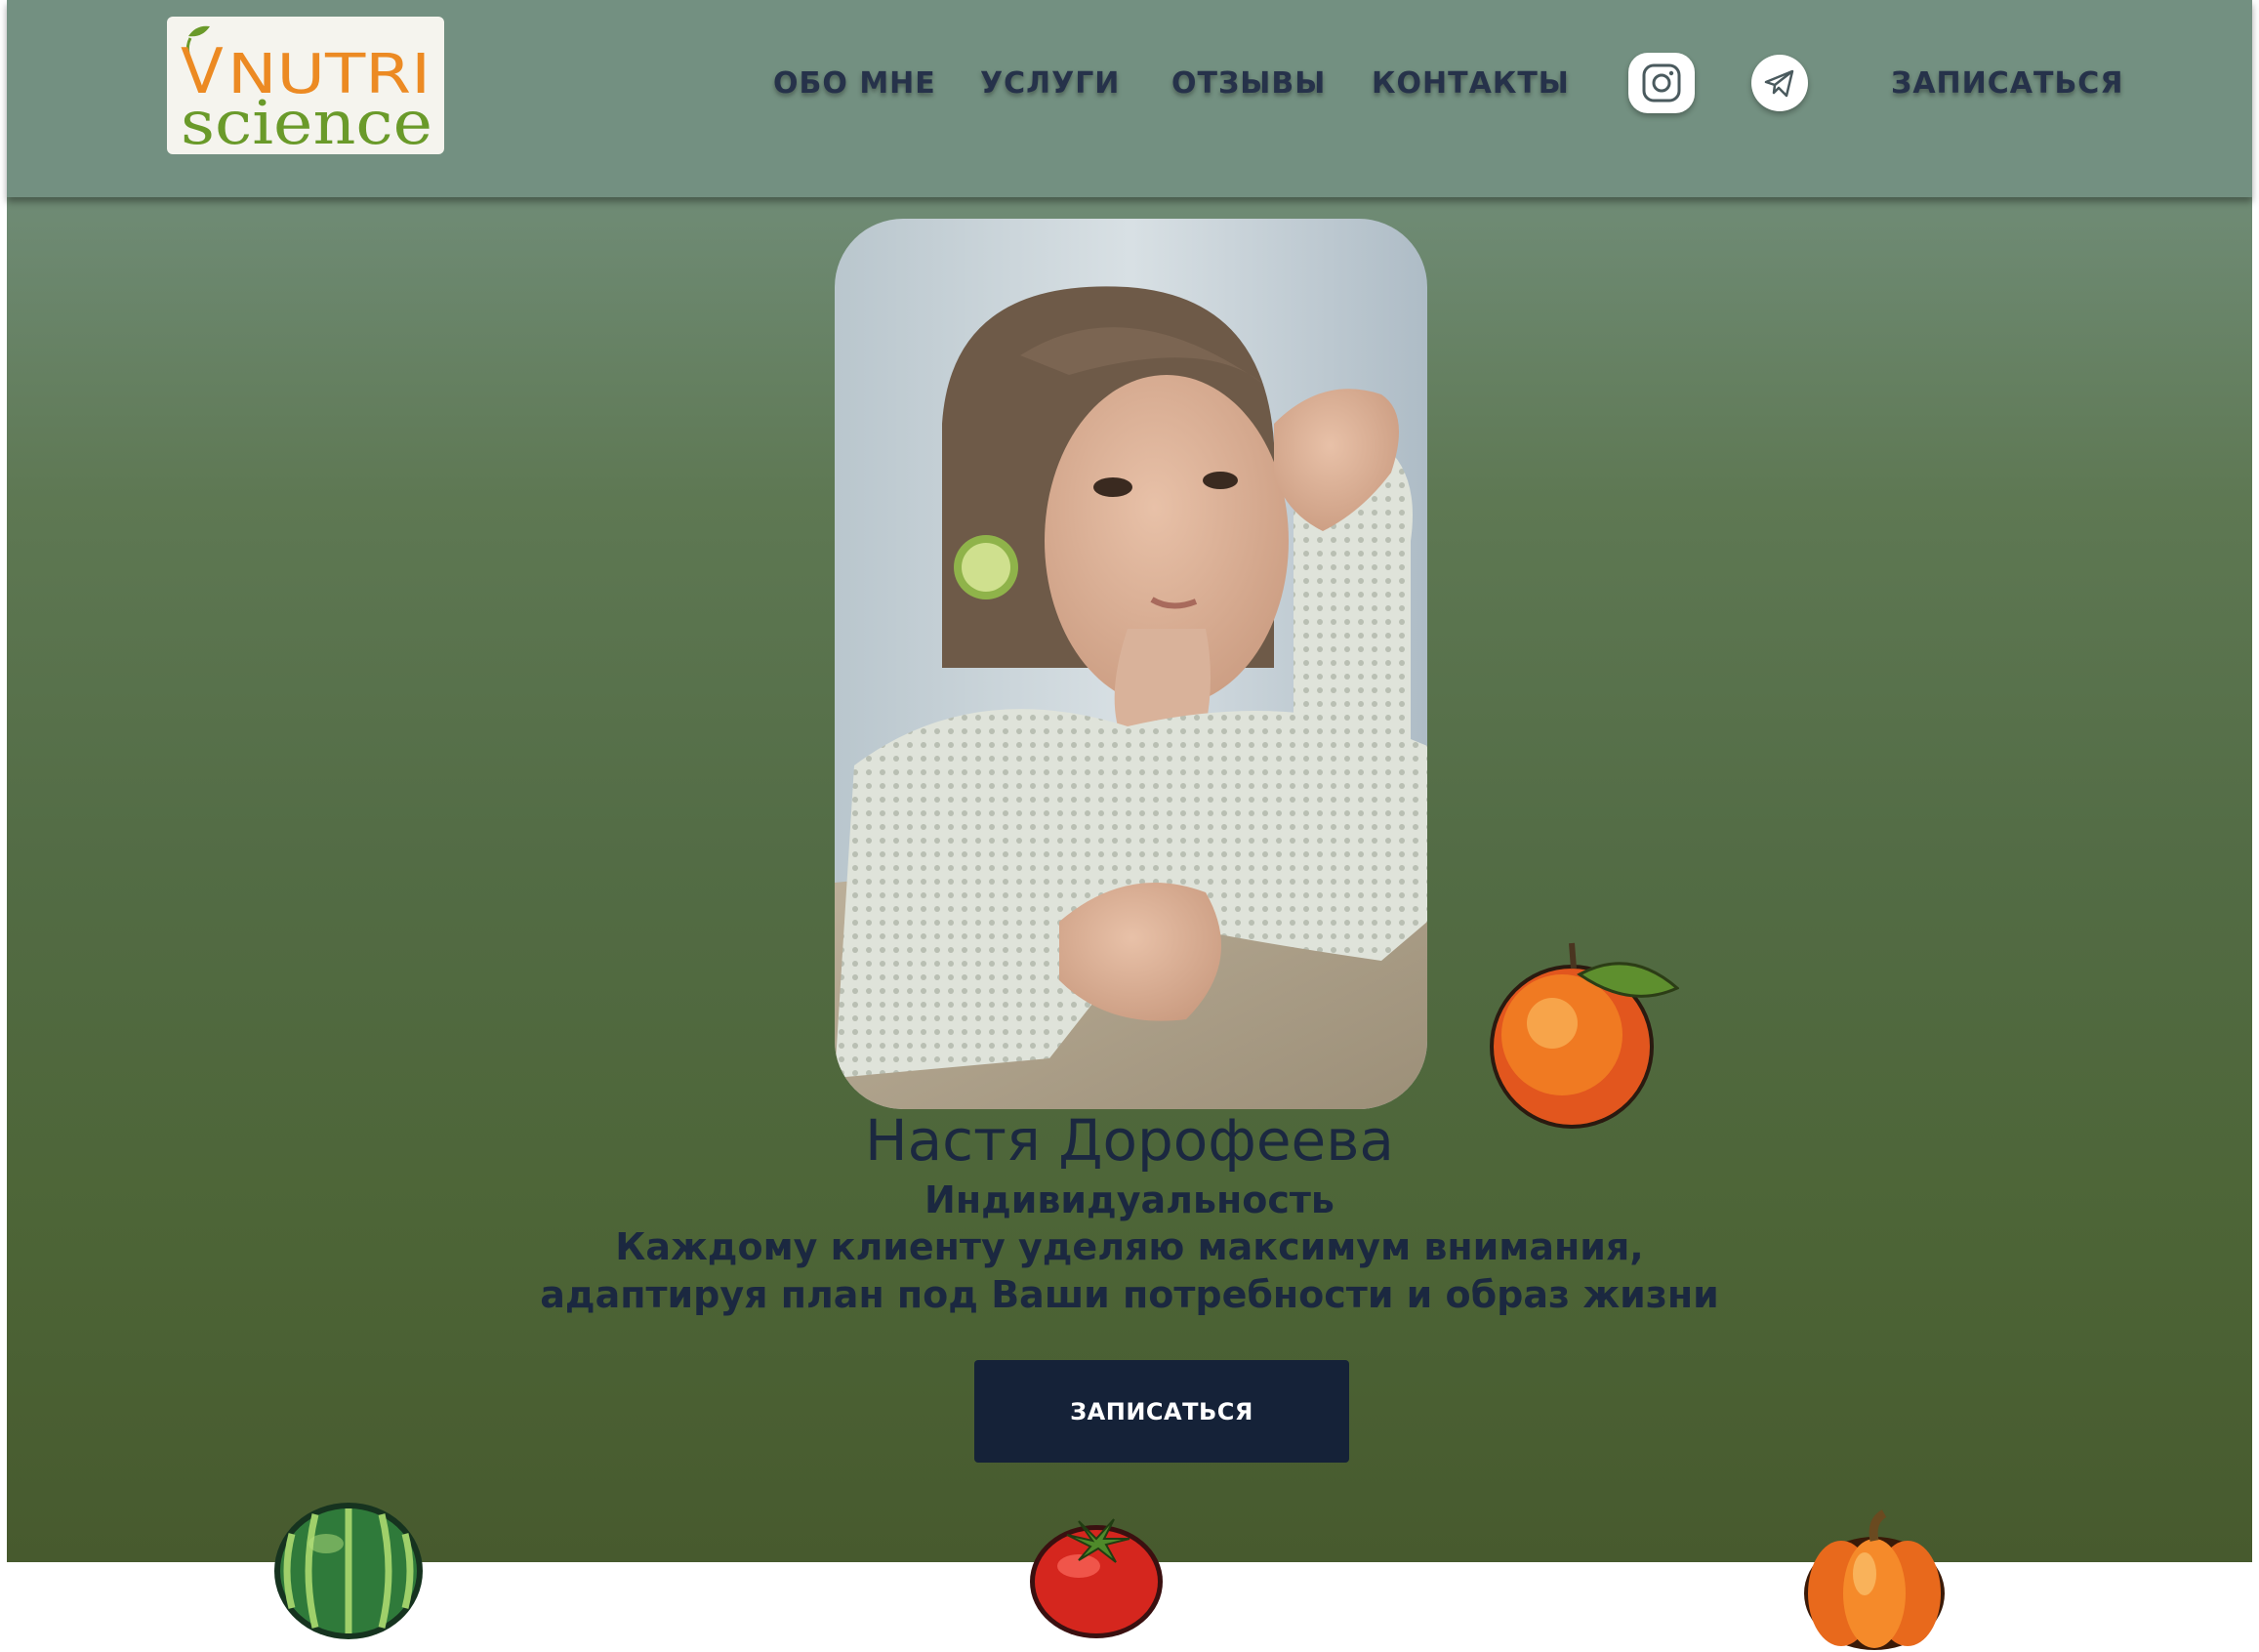 This screenshot has width=2259, height=1652. Describe the element at coordinates (1248, 83) in the screenshot. I see `nav-link-reviews: ОТЗЫВЫ` at that location.